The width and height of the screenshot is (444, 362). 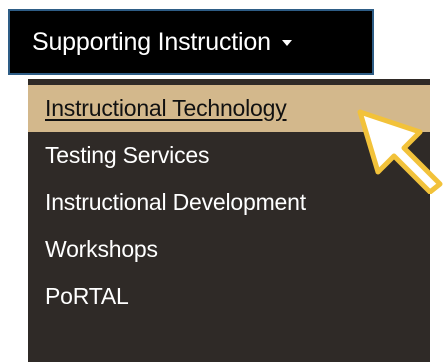 I want to click on menu-item-label: Workshops, so click(x=101, y=249).